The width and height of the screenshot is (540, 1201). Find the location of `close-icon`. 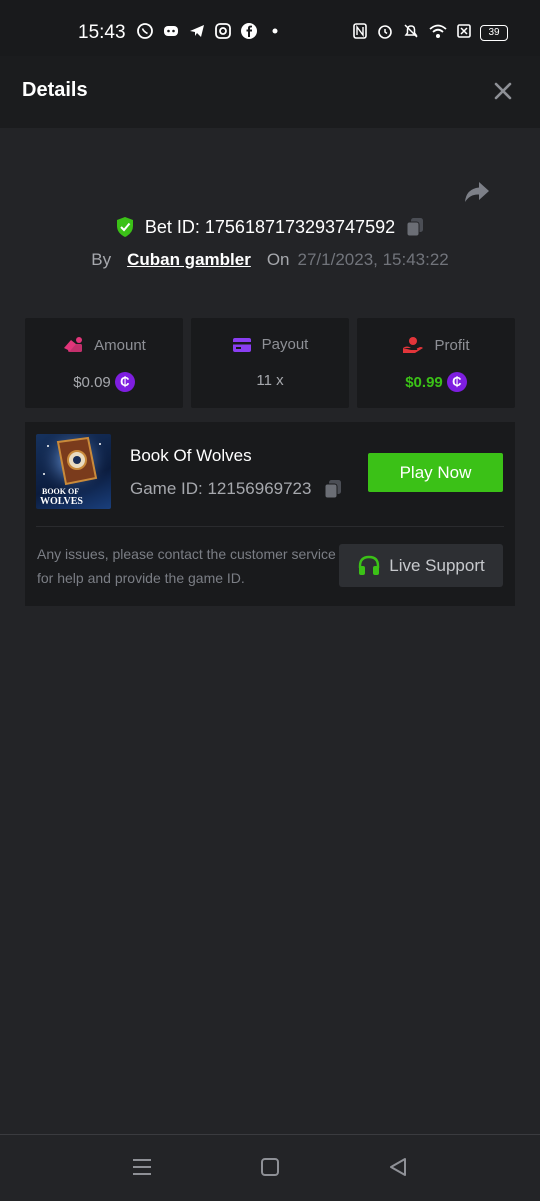

close-icon is located at coordinates (503, 91).